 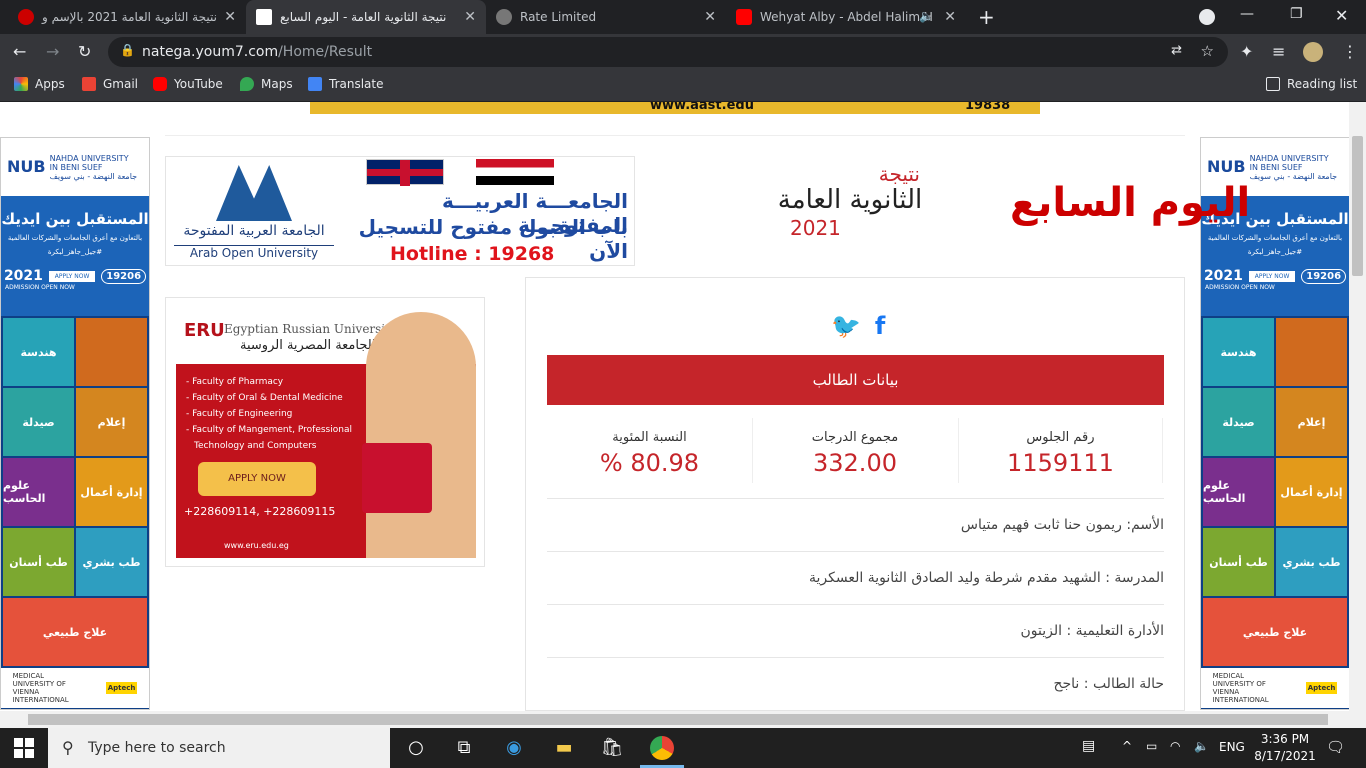 What do you see at coordinates (188, 84) in the screenshot?
I see `bookmark-youtube: YouTube` at bounding box center [188, 84].